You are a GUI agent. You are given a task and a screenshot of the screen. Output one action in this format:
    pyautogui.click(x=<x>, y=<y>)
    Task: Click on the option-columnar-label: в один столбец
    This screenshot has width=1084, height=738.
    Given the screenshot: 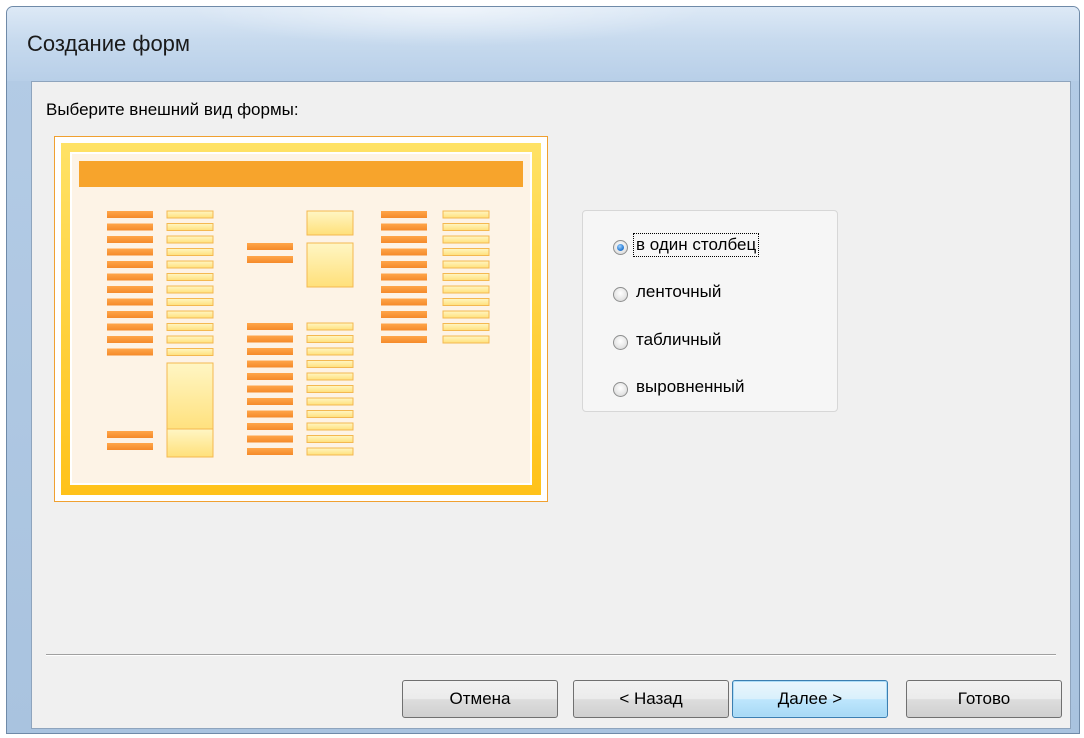 What is the action you would take?
    pyautogui.click(x=696, y=245)
    